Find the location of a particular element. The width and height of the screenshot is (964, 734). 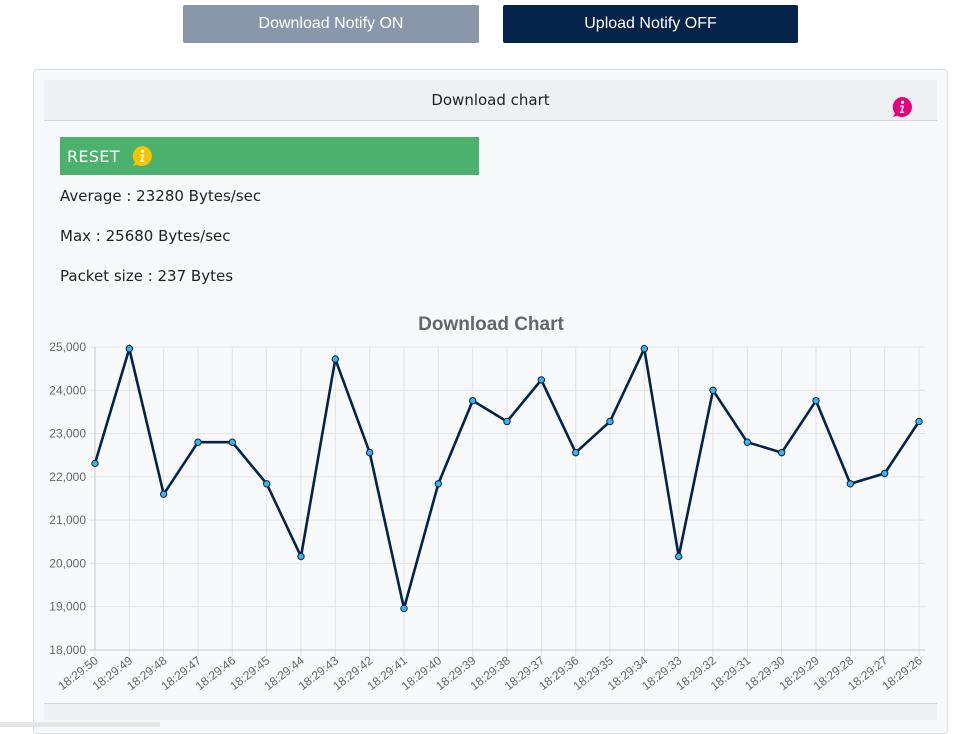

reset-label: RESET is located at coordinates (93, 156).